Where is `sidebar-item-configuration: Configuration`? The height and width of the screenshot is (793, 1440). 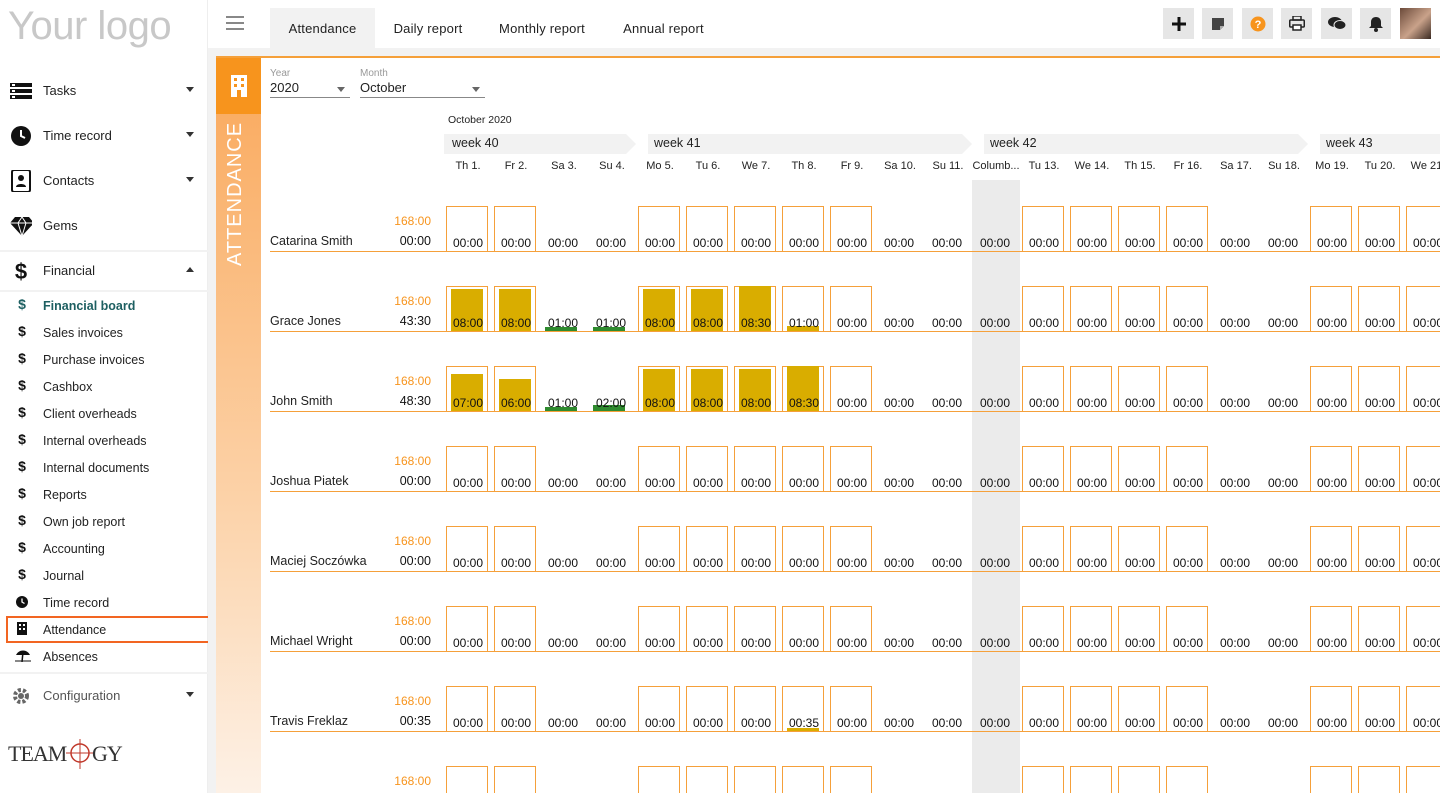 sidebar-item-configuration: Configuration is located at coordinates (104, 695).